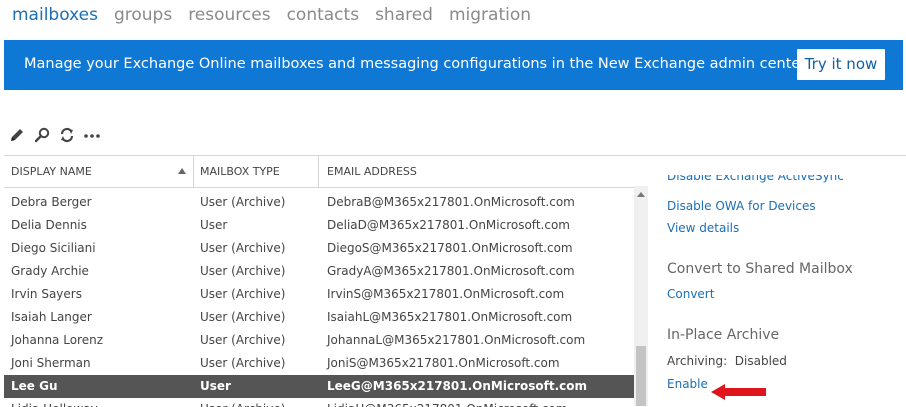 This screenshot has height=407, width=906. I want to click on sort-ascending-icon, so click(182, 171).